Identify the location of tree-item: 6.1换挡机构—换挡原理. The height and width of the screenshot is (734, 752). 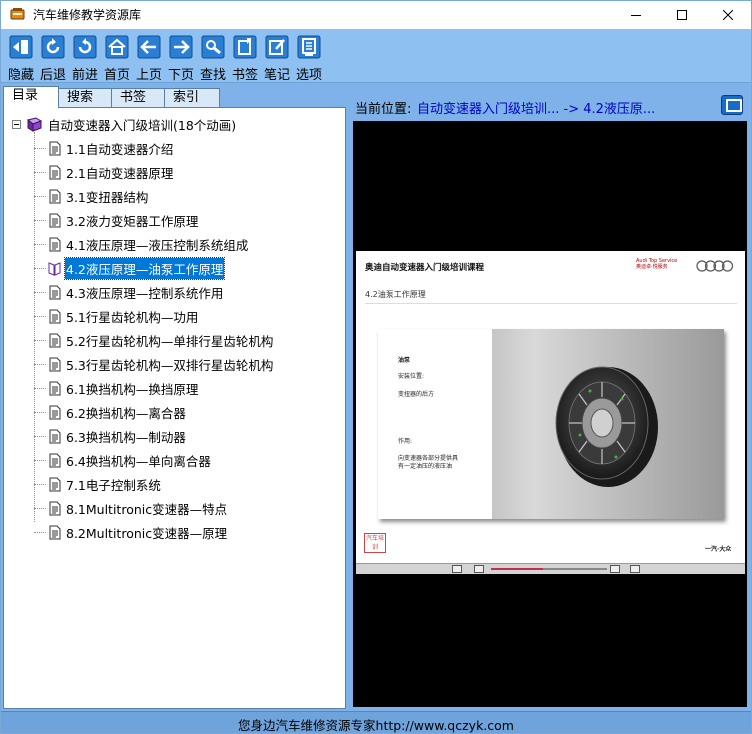
(116, 388).